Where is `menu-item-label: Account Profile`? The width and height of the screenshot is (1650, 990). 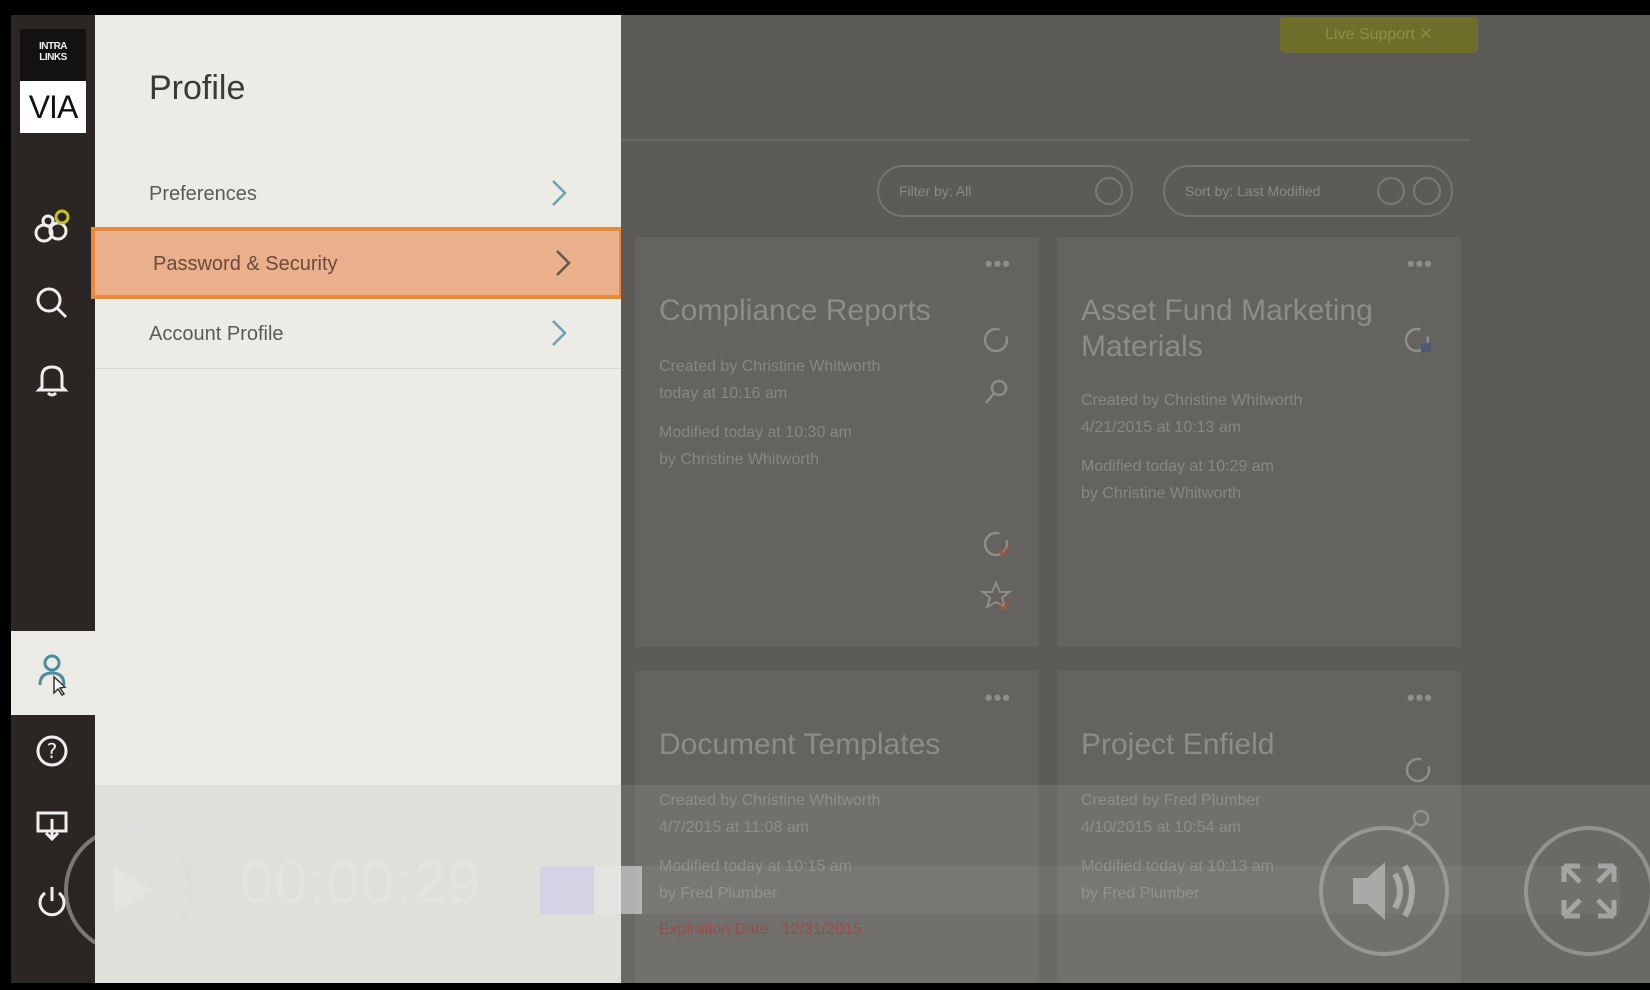
menu-item-label: Account Profile is located at coordinates (216, 334).